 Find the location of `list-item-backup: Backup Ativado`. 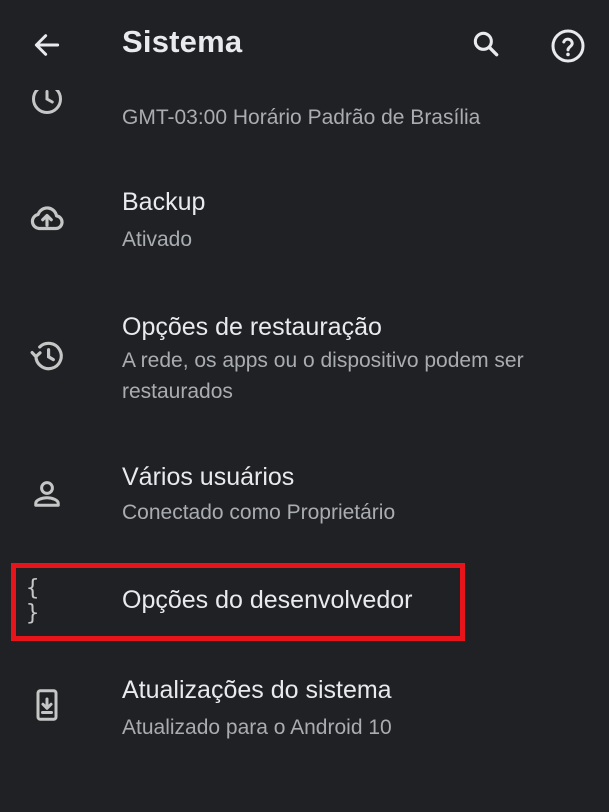

list-item-backup: Backup Ativado is located at coordinates (304, 225).